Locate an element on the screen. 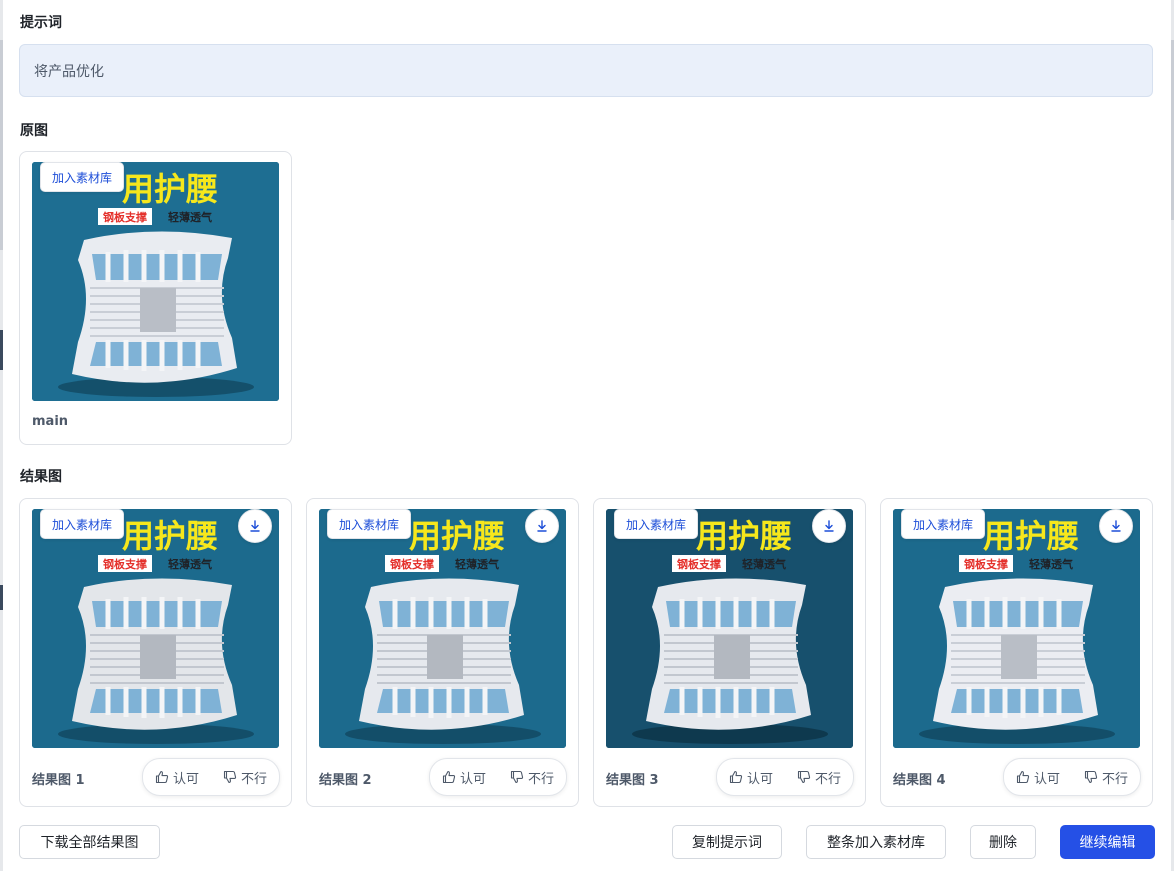 This screenshot has width=1174, height=871. original-add-to-library-button: 加入素材库 is located at coordinates (82, 177).